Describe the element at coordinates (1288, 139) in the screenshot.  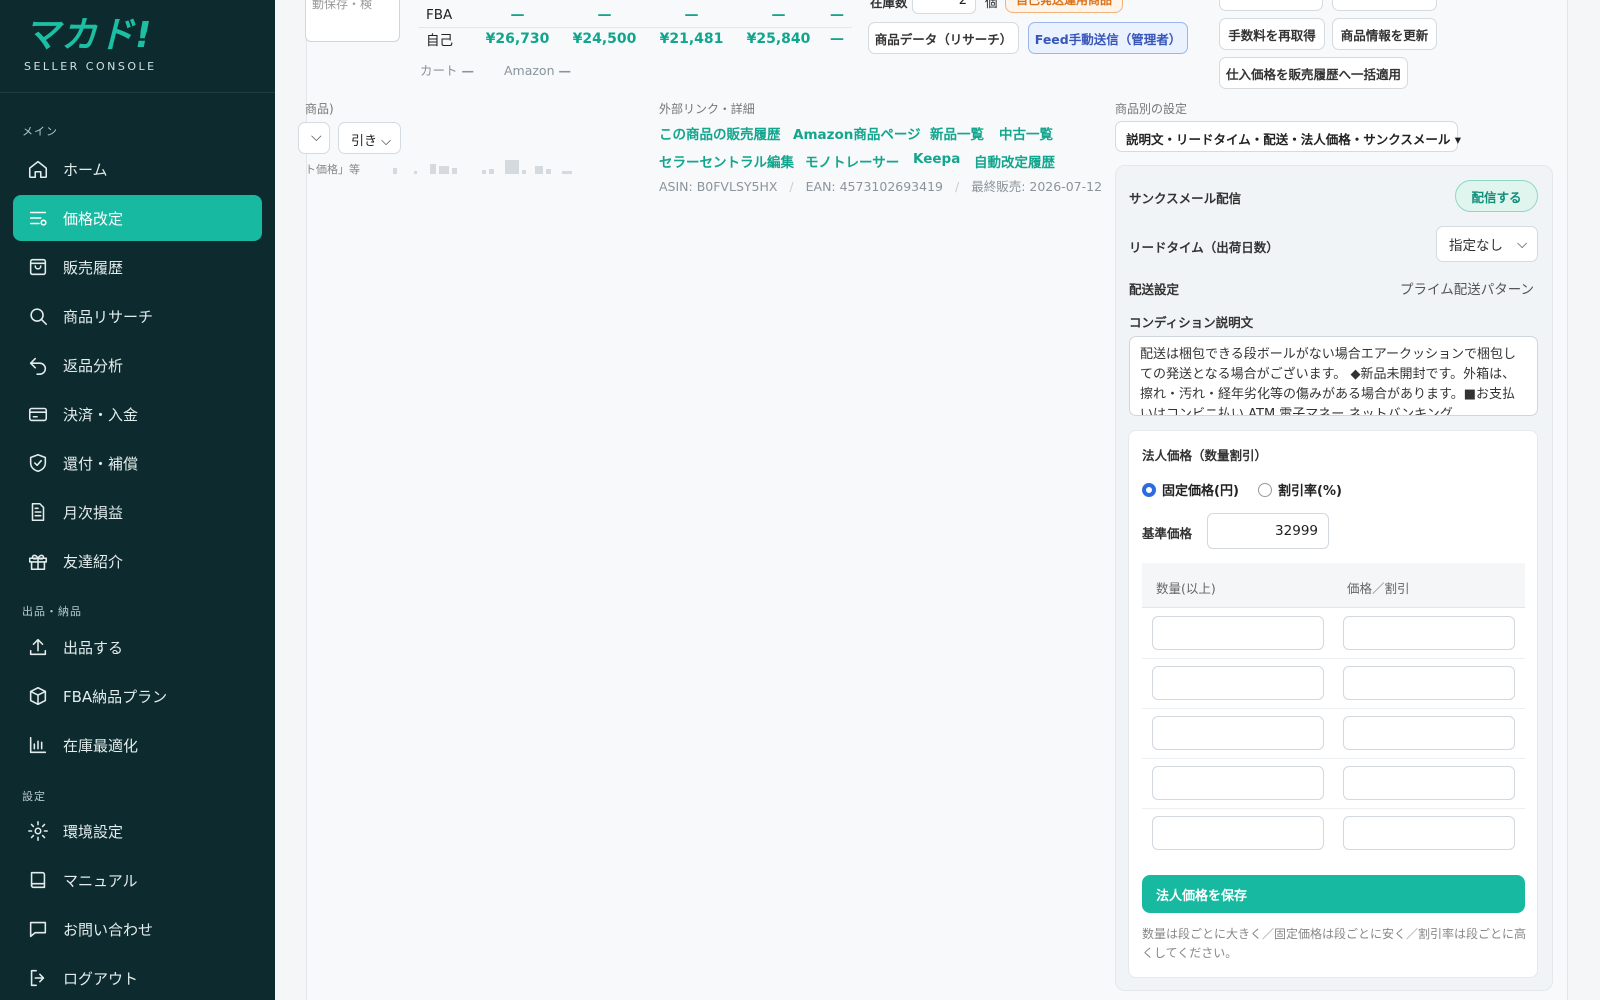
I see `settings-dropdown-value: 説明文・リードタイム・配送・法人価格・サンクスメール` at that location.